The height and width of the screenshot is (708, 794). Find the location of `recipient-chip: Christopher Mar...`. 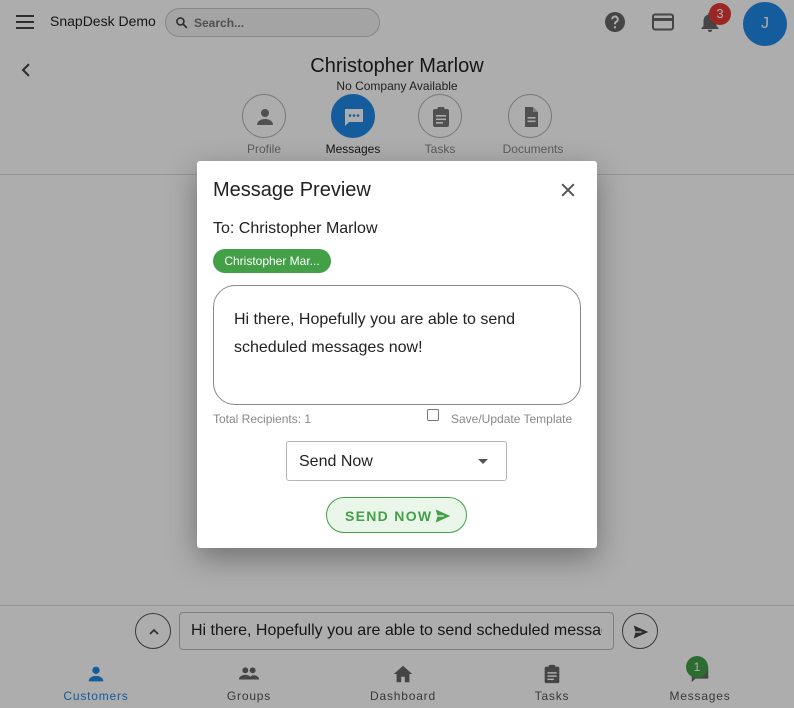

recipient-chip: Christopher Mar... is located at coordinates (272, 261).